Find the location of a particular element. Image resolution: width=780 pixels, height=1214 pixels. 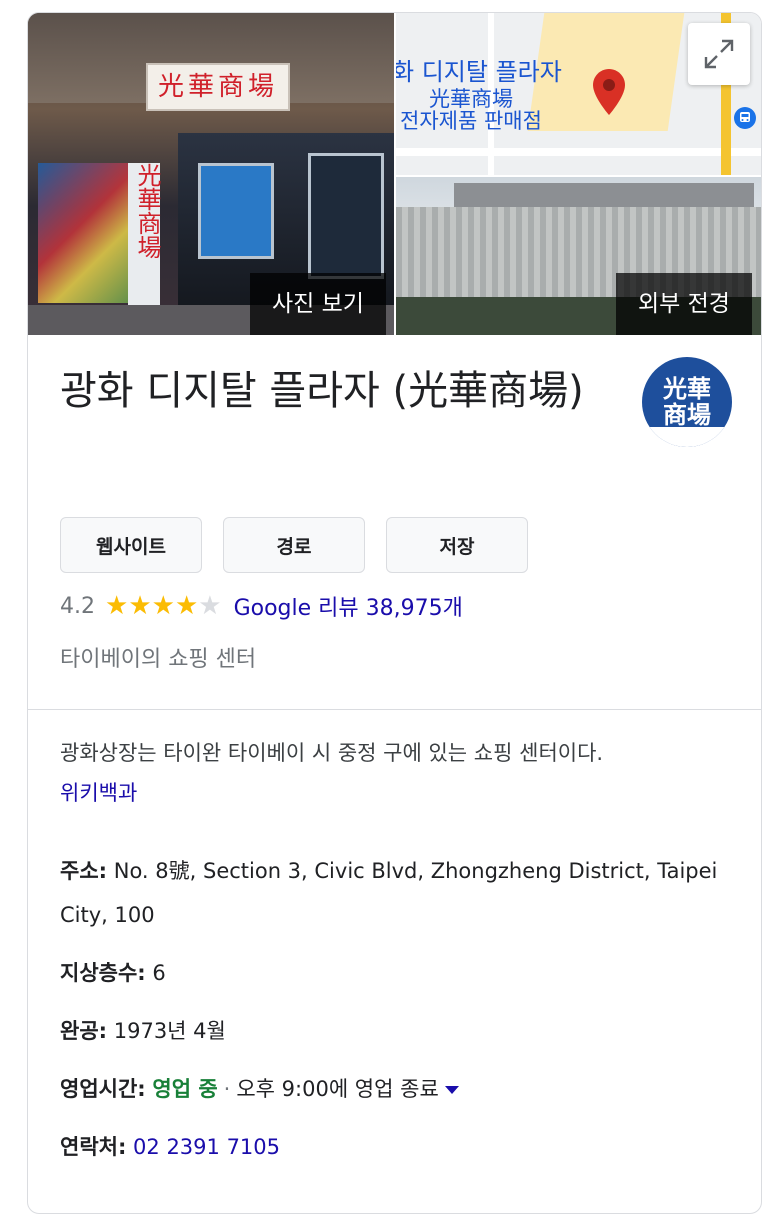

place-title: 광화 디지탈 플라자 (光華商場) is located at coordinates (322, 391).